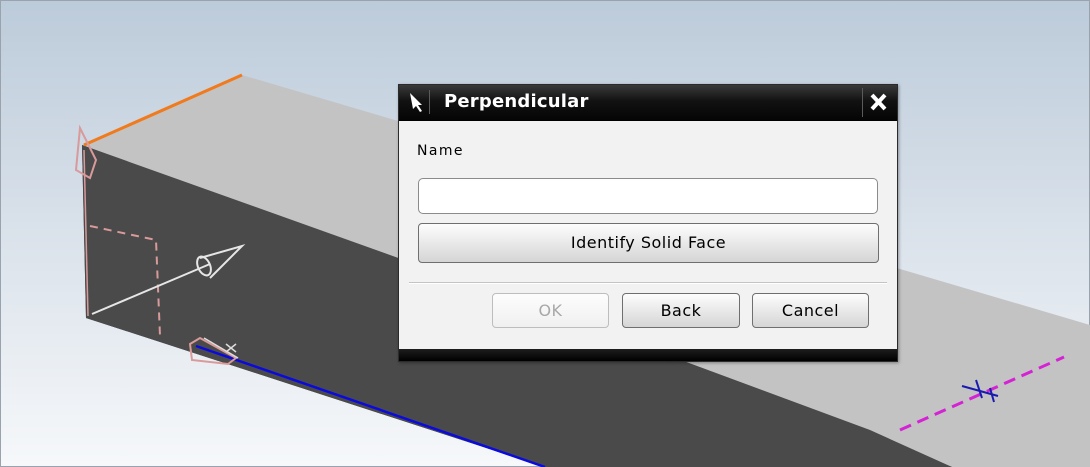  What do you see at coordinates (648, 243) in the screenshot?
I see `identify-solid-face-button: Identify Solid Face` at bounding box center [648, 243].